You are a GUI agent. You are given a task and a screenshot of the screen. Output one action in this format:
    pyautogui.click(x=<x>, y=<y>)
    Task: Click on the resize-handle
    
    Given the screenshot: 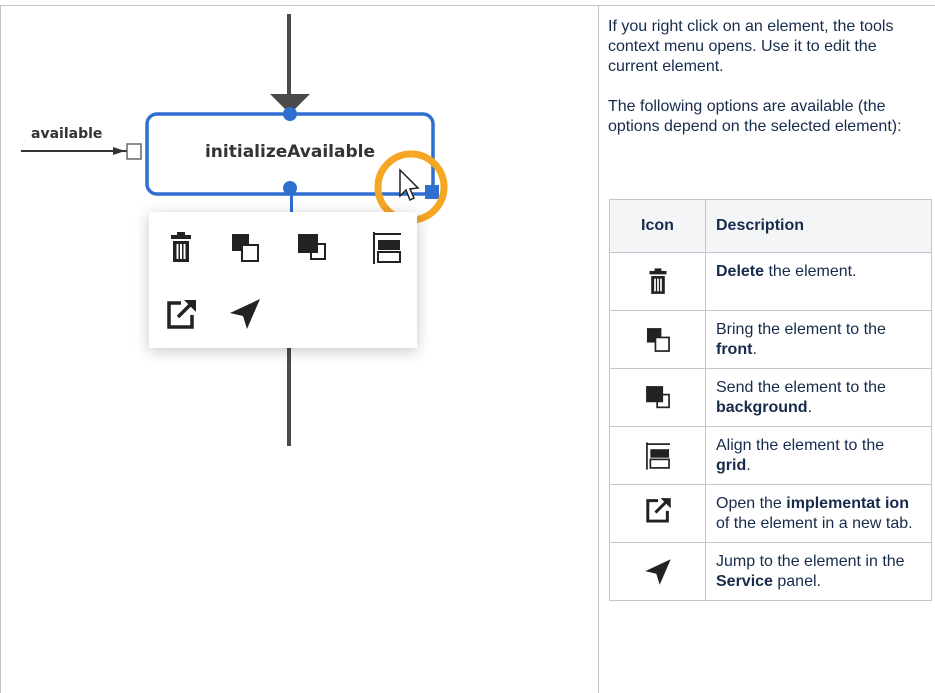 What is the action you would take?
    pyautogui.click(x=432, y=192)
    